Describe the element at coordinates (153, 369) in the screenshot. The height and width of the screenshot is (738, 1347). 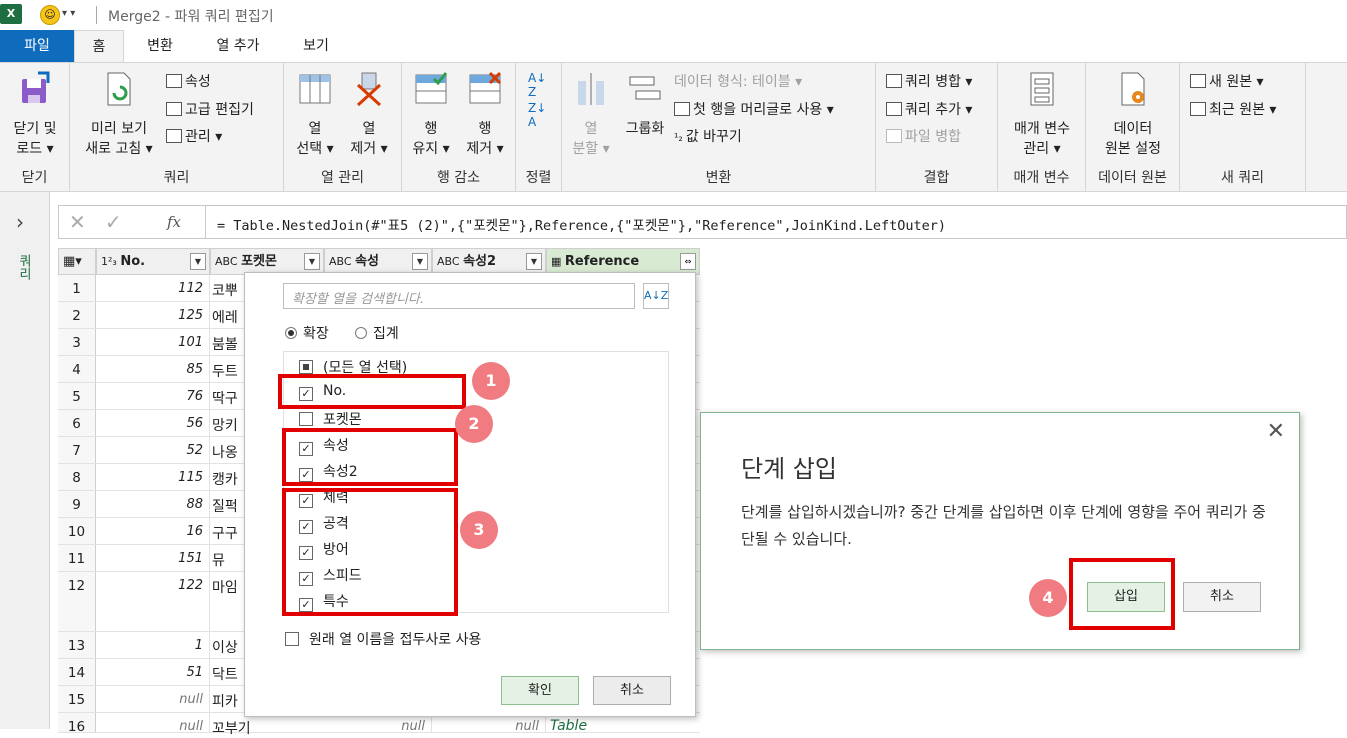
I see `cell-no: 85` at that location.